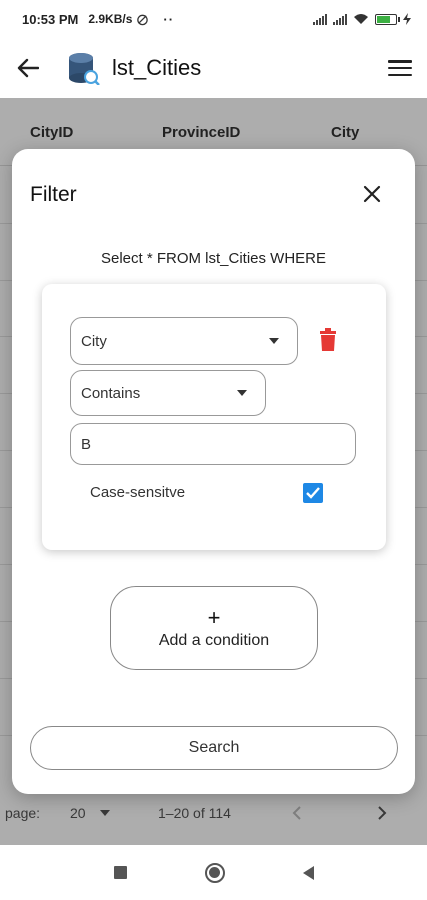 Image resolution: width=427 pixels, height=900 pixels. Describe the element at coordinates (138, 492) in the screenshot. I see `case-sensitive-label: Case-sensitve` at that location.